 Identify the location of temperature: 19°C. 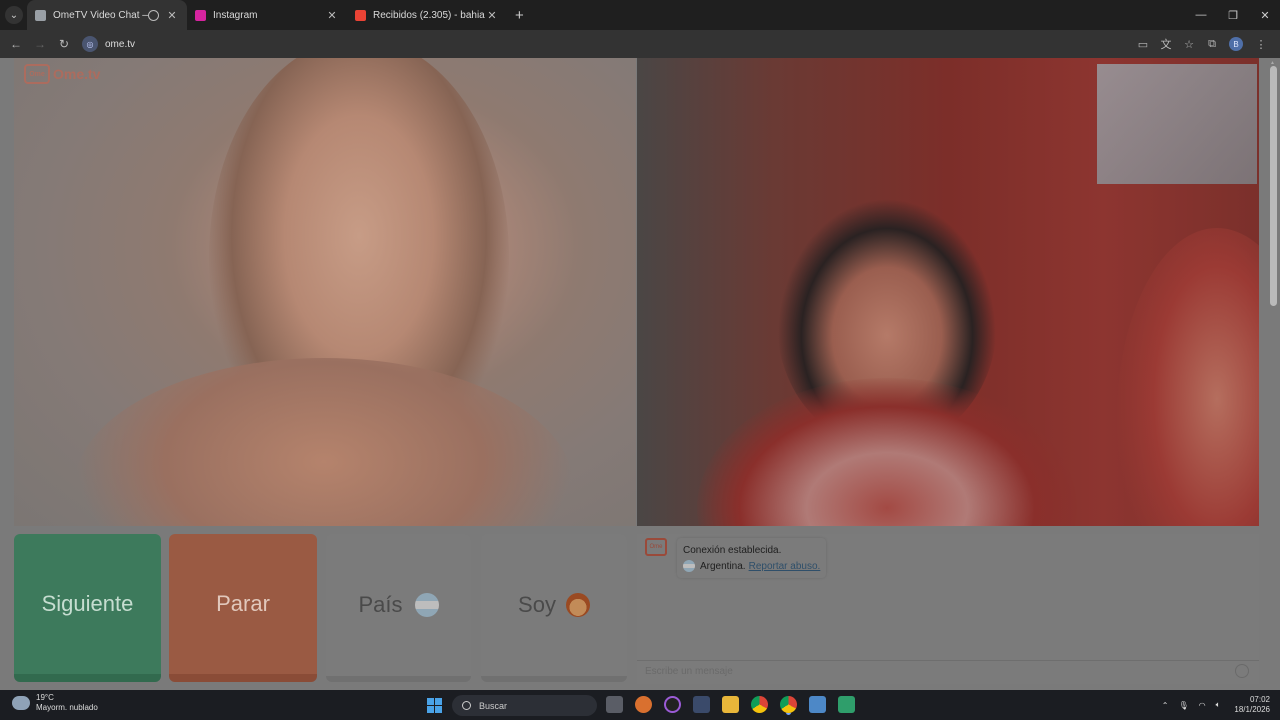
(45, 697).